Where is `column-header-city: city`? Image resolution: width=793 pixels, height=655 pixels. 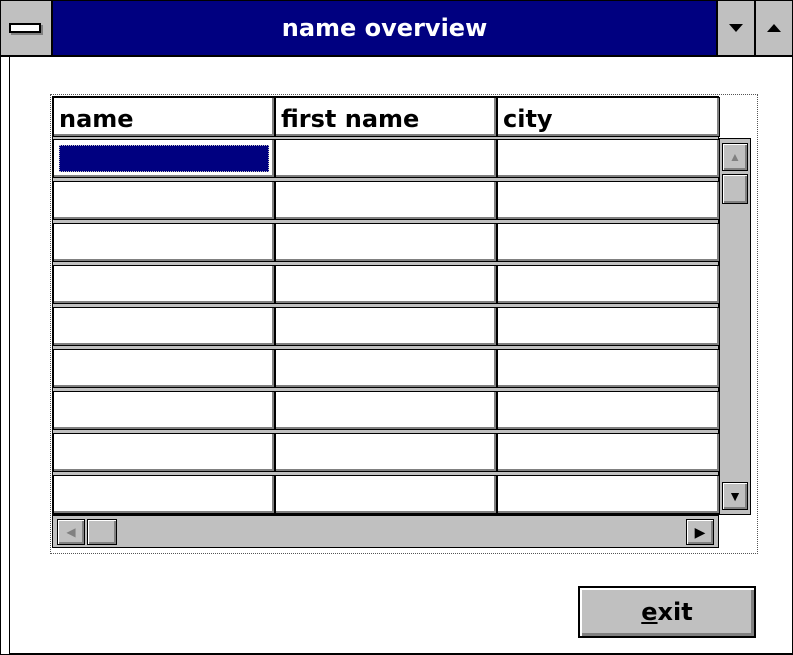
column-header-city: city is located at coordinates (608, 117).